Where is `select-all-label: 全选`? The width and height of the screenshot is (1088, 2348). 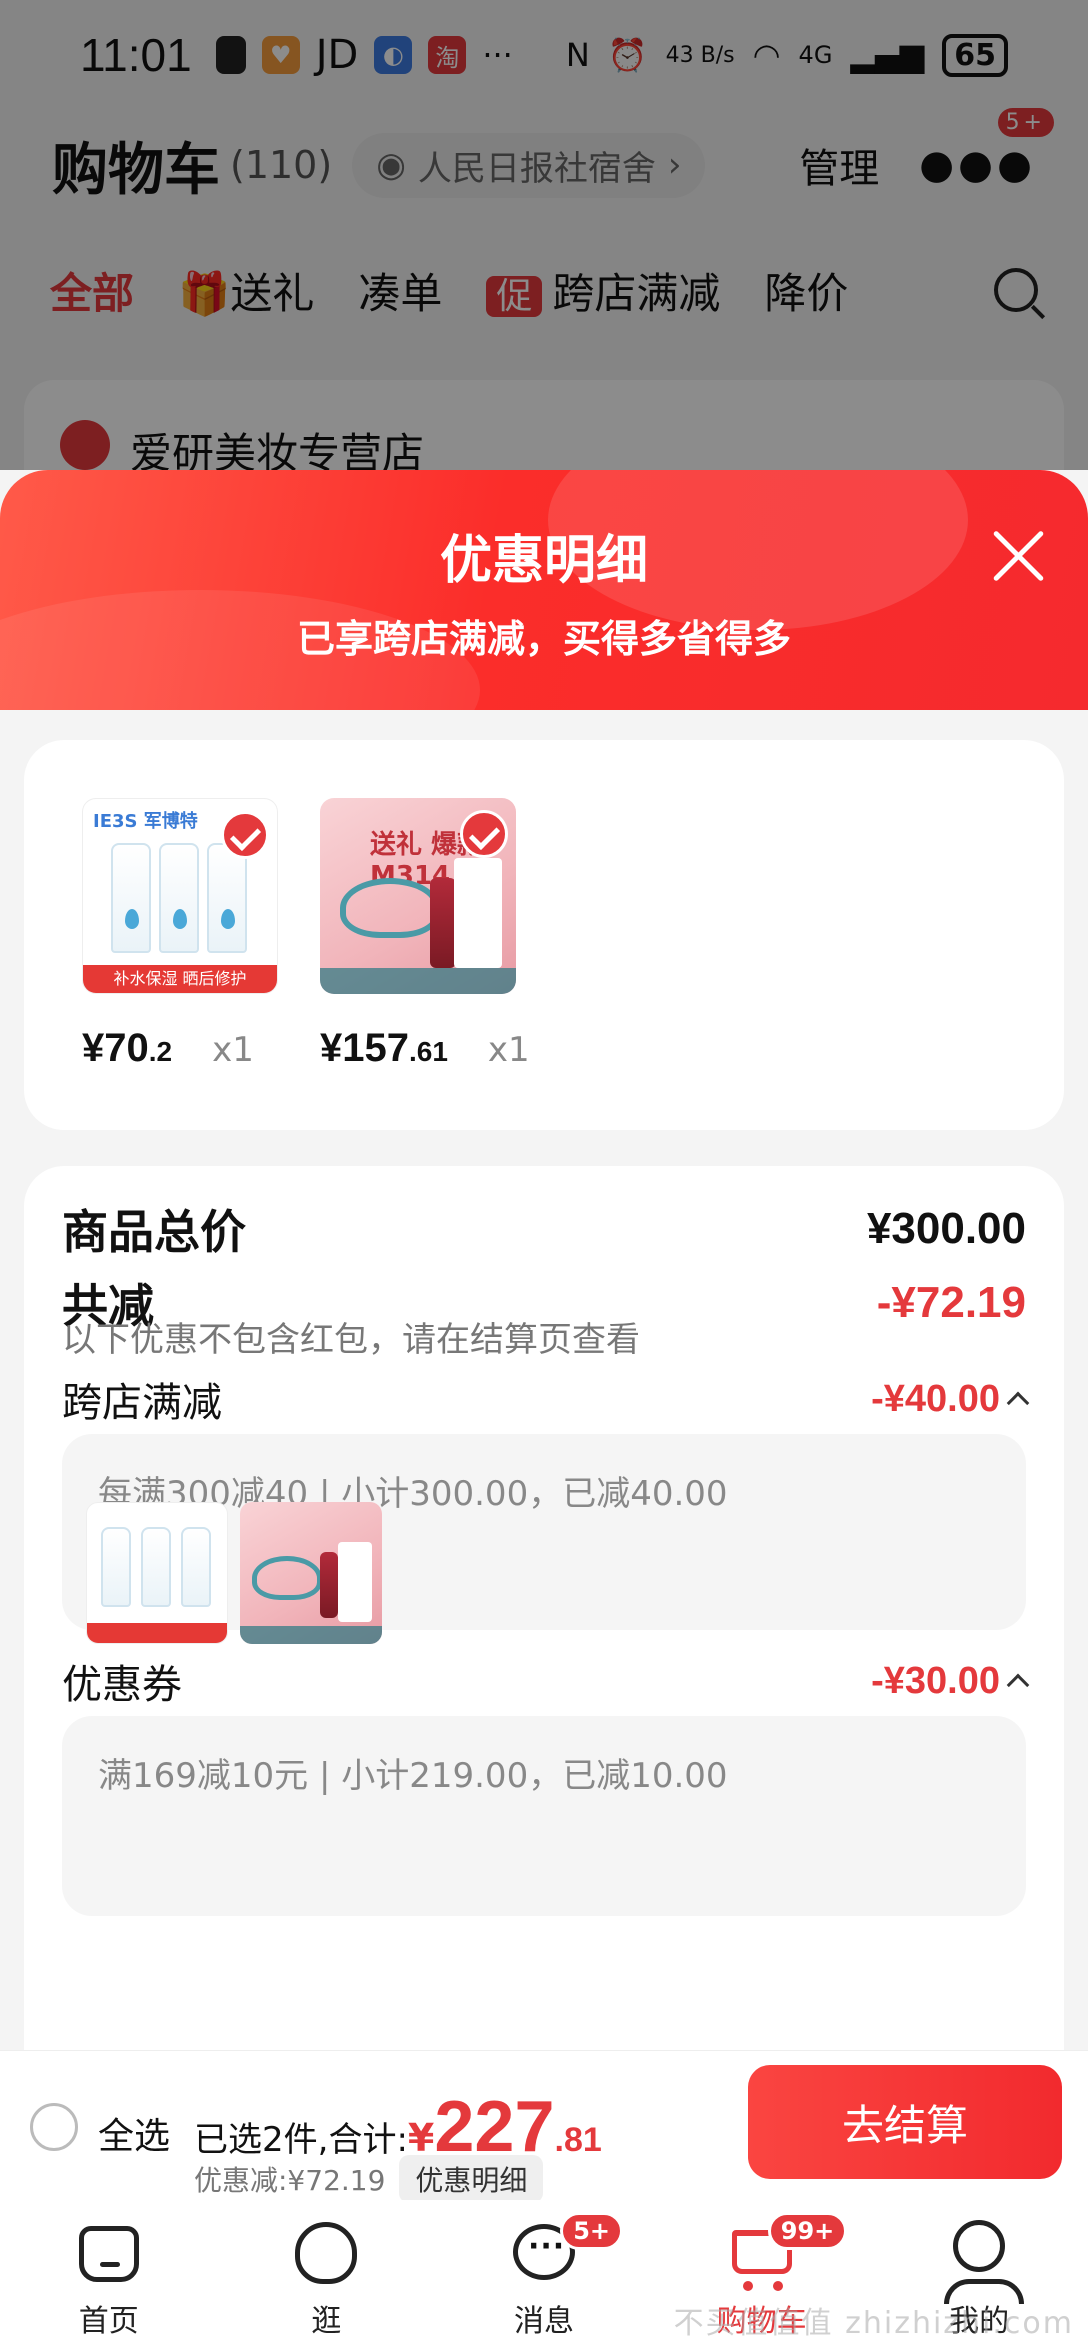
select-all-label: 全选 is located at coordinates (134, 2133).